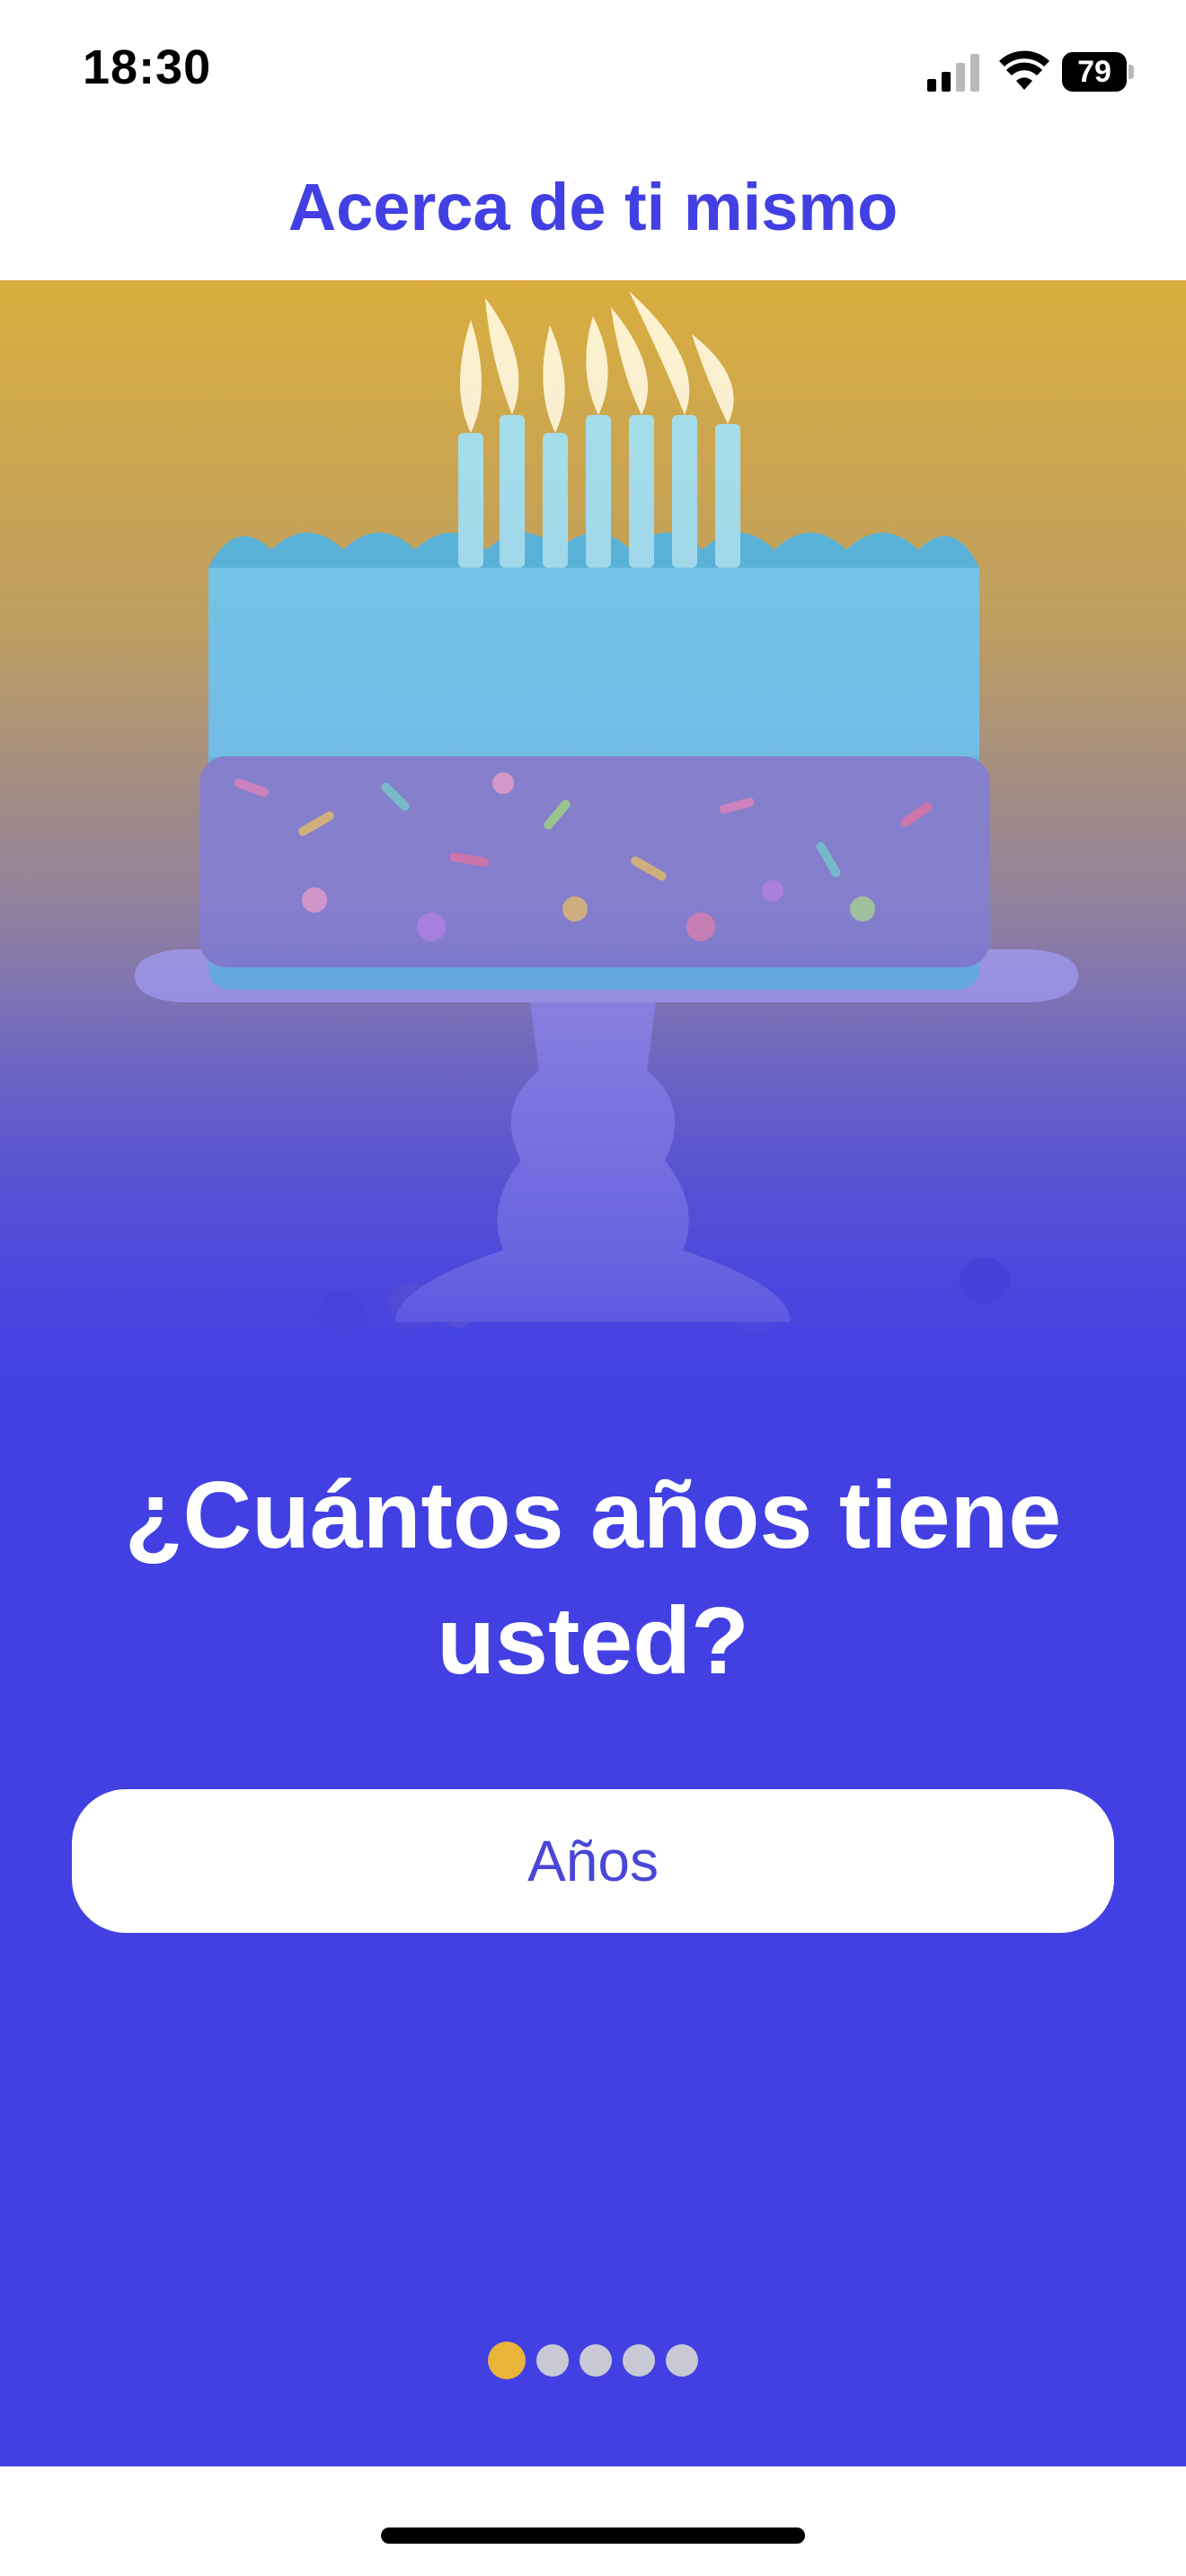  I want to click on age-input, so click(593, 1861).